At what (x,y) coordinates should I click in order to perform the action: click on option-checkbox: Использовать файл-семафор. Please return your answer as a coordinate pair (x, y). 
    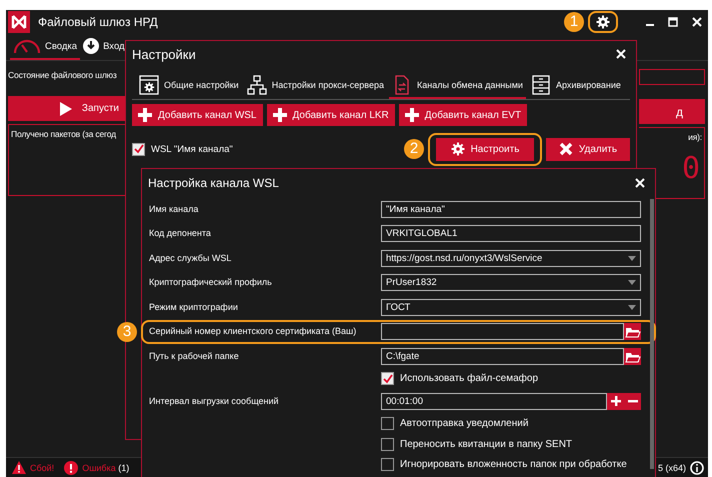
    Looking at the image, I should click on (511, 379).